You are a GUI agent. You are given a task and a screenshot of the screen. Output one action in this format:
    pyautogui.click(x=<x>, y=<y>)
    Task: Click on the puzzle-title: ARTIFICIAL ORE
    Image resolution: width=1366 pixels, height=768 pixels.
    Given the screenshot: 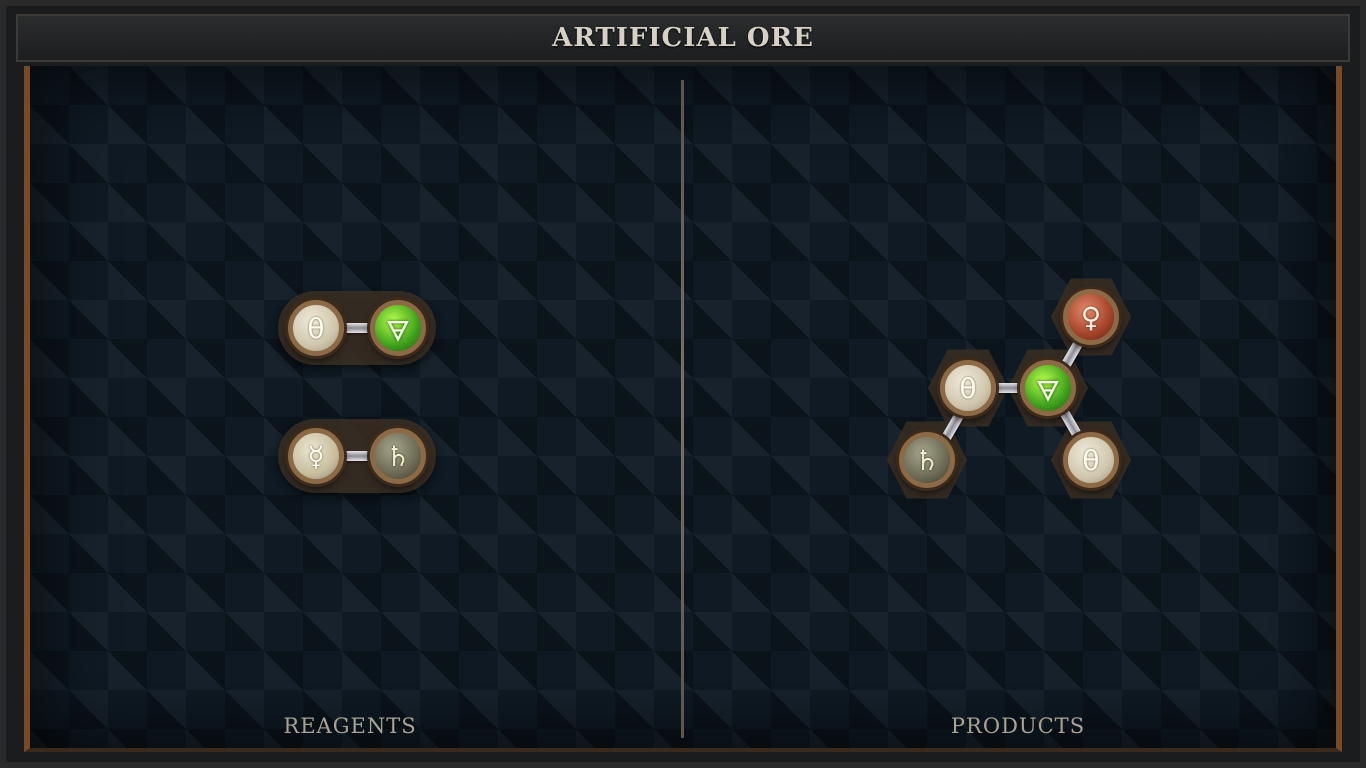 What is the action you would take?
    pyautogui.click(x=683, y=38)
    